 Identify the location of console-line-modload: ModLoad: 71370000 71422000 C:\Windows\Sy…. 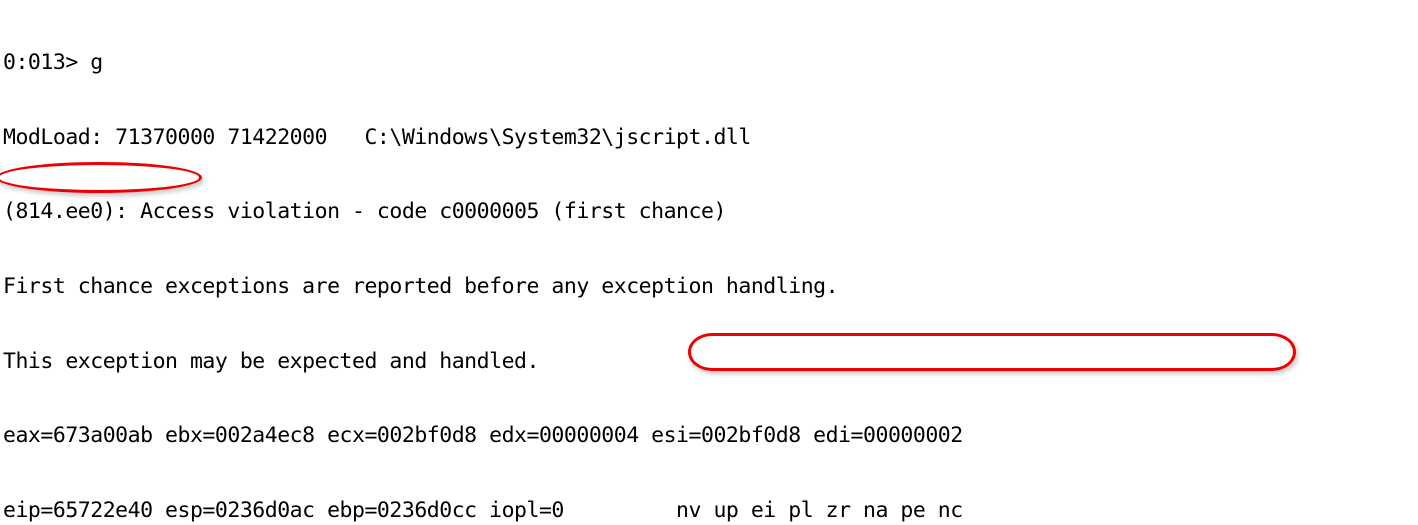
(377, 137).